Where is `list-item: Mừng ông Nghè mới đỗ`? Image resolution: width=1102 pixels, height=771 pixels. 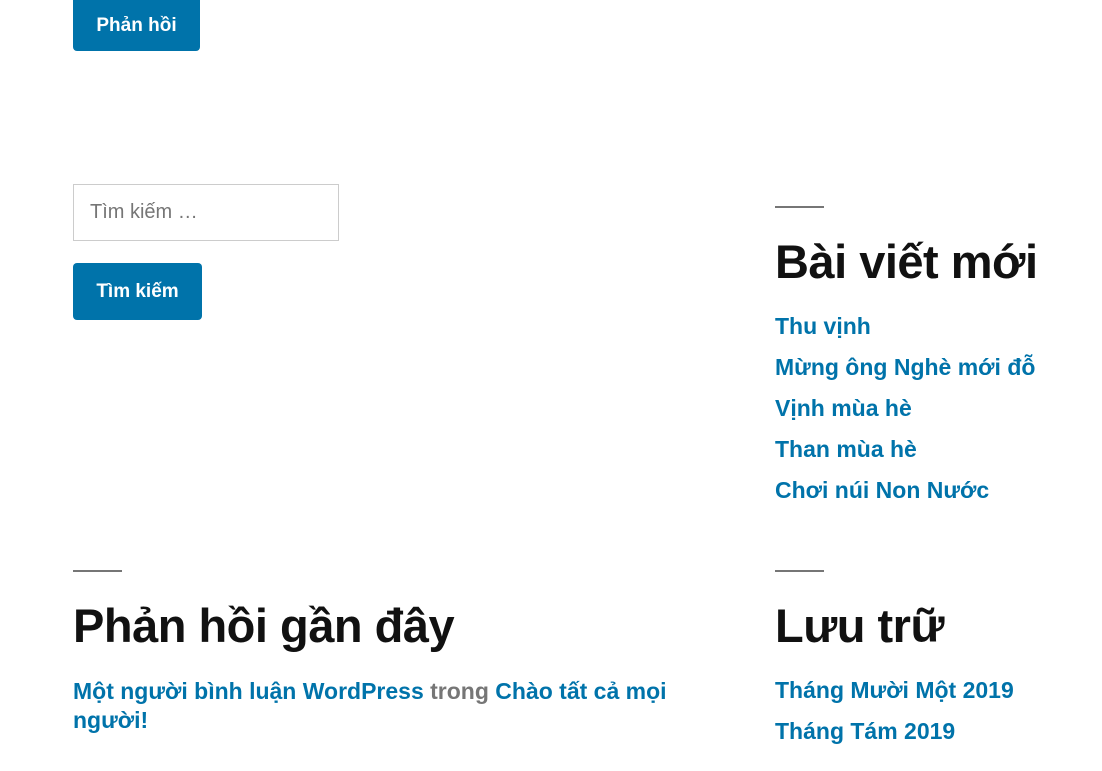 list-item: Mừng ông Nghè mới đỗ is located at coordinates (905, 375).